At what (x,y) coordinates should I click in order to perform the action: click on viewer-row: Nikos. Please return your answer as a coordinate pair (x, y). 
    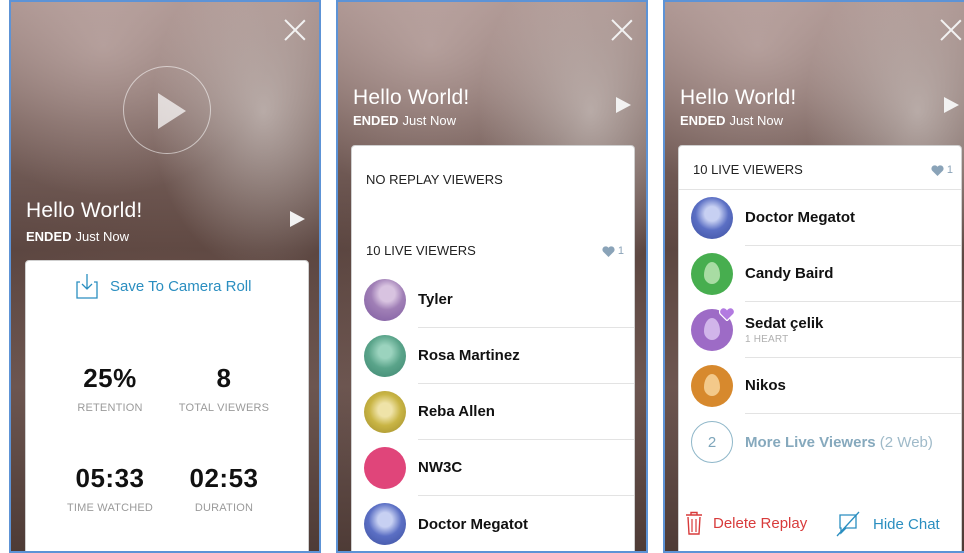
    Looking at the image, I should click on (820, 386).